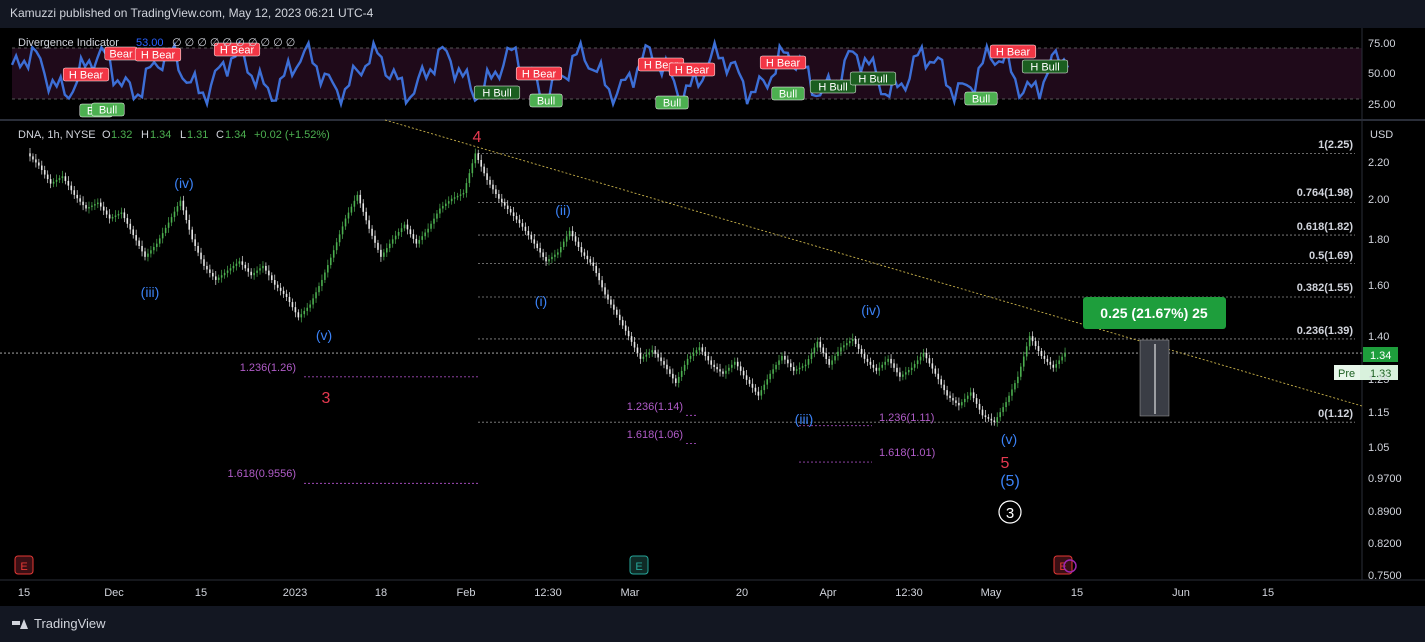 This screenshot has height=642, width=1425. Describe the element at coordinates (638, 567) in the screenshot. I see `earnings-event-label: E` at that location.